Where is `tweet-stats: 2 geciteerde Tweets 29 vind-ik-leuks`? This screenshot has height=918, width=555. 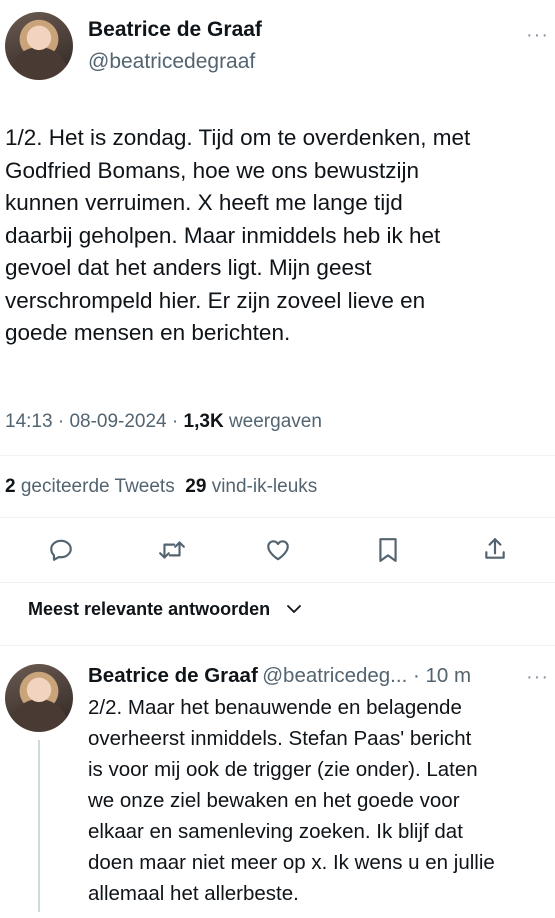
tweet-stats: 2 geciteerde Tweets 29 vind-ik-leuks is located at coordinates (161, 487).